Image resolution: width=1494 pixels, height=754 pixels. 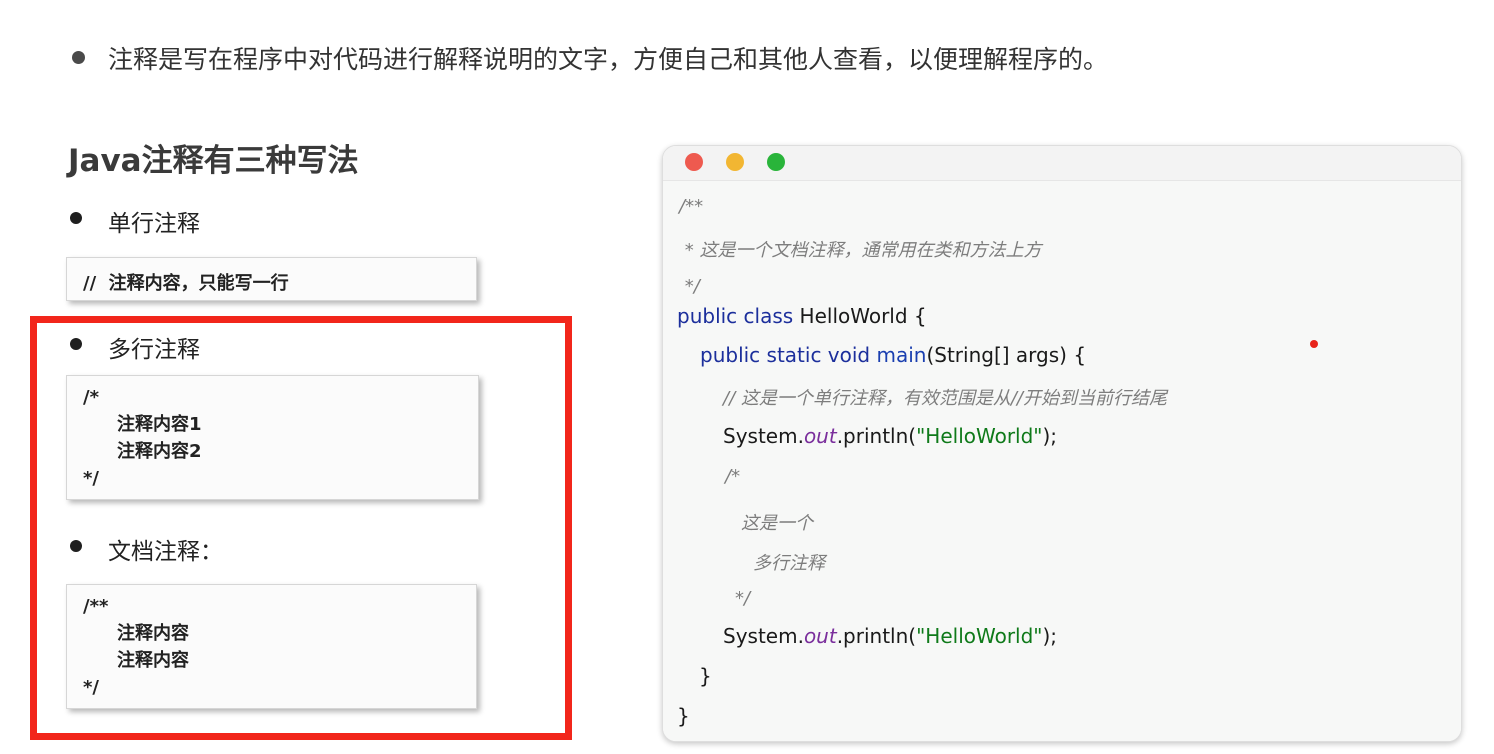 What do you see at coordinates (735, 162) in the screenshot?
I see `minimize-dot-icon` at bounding box center [735, 162].